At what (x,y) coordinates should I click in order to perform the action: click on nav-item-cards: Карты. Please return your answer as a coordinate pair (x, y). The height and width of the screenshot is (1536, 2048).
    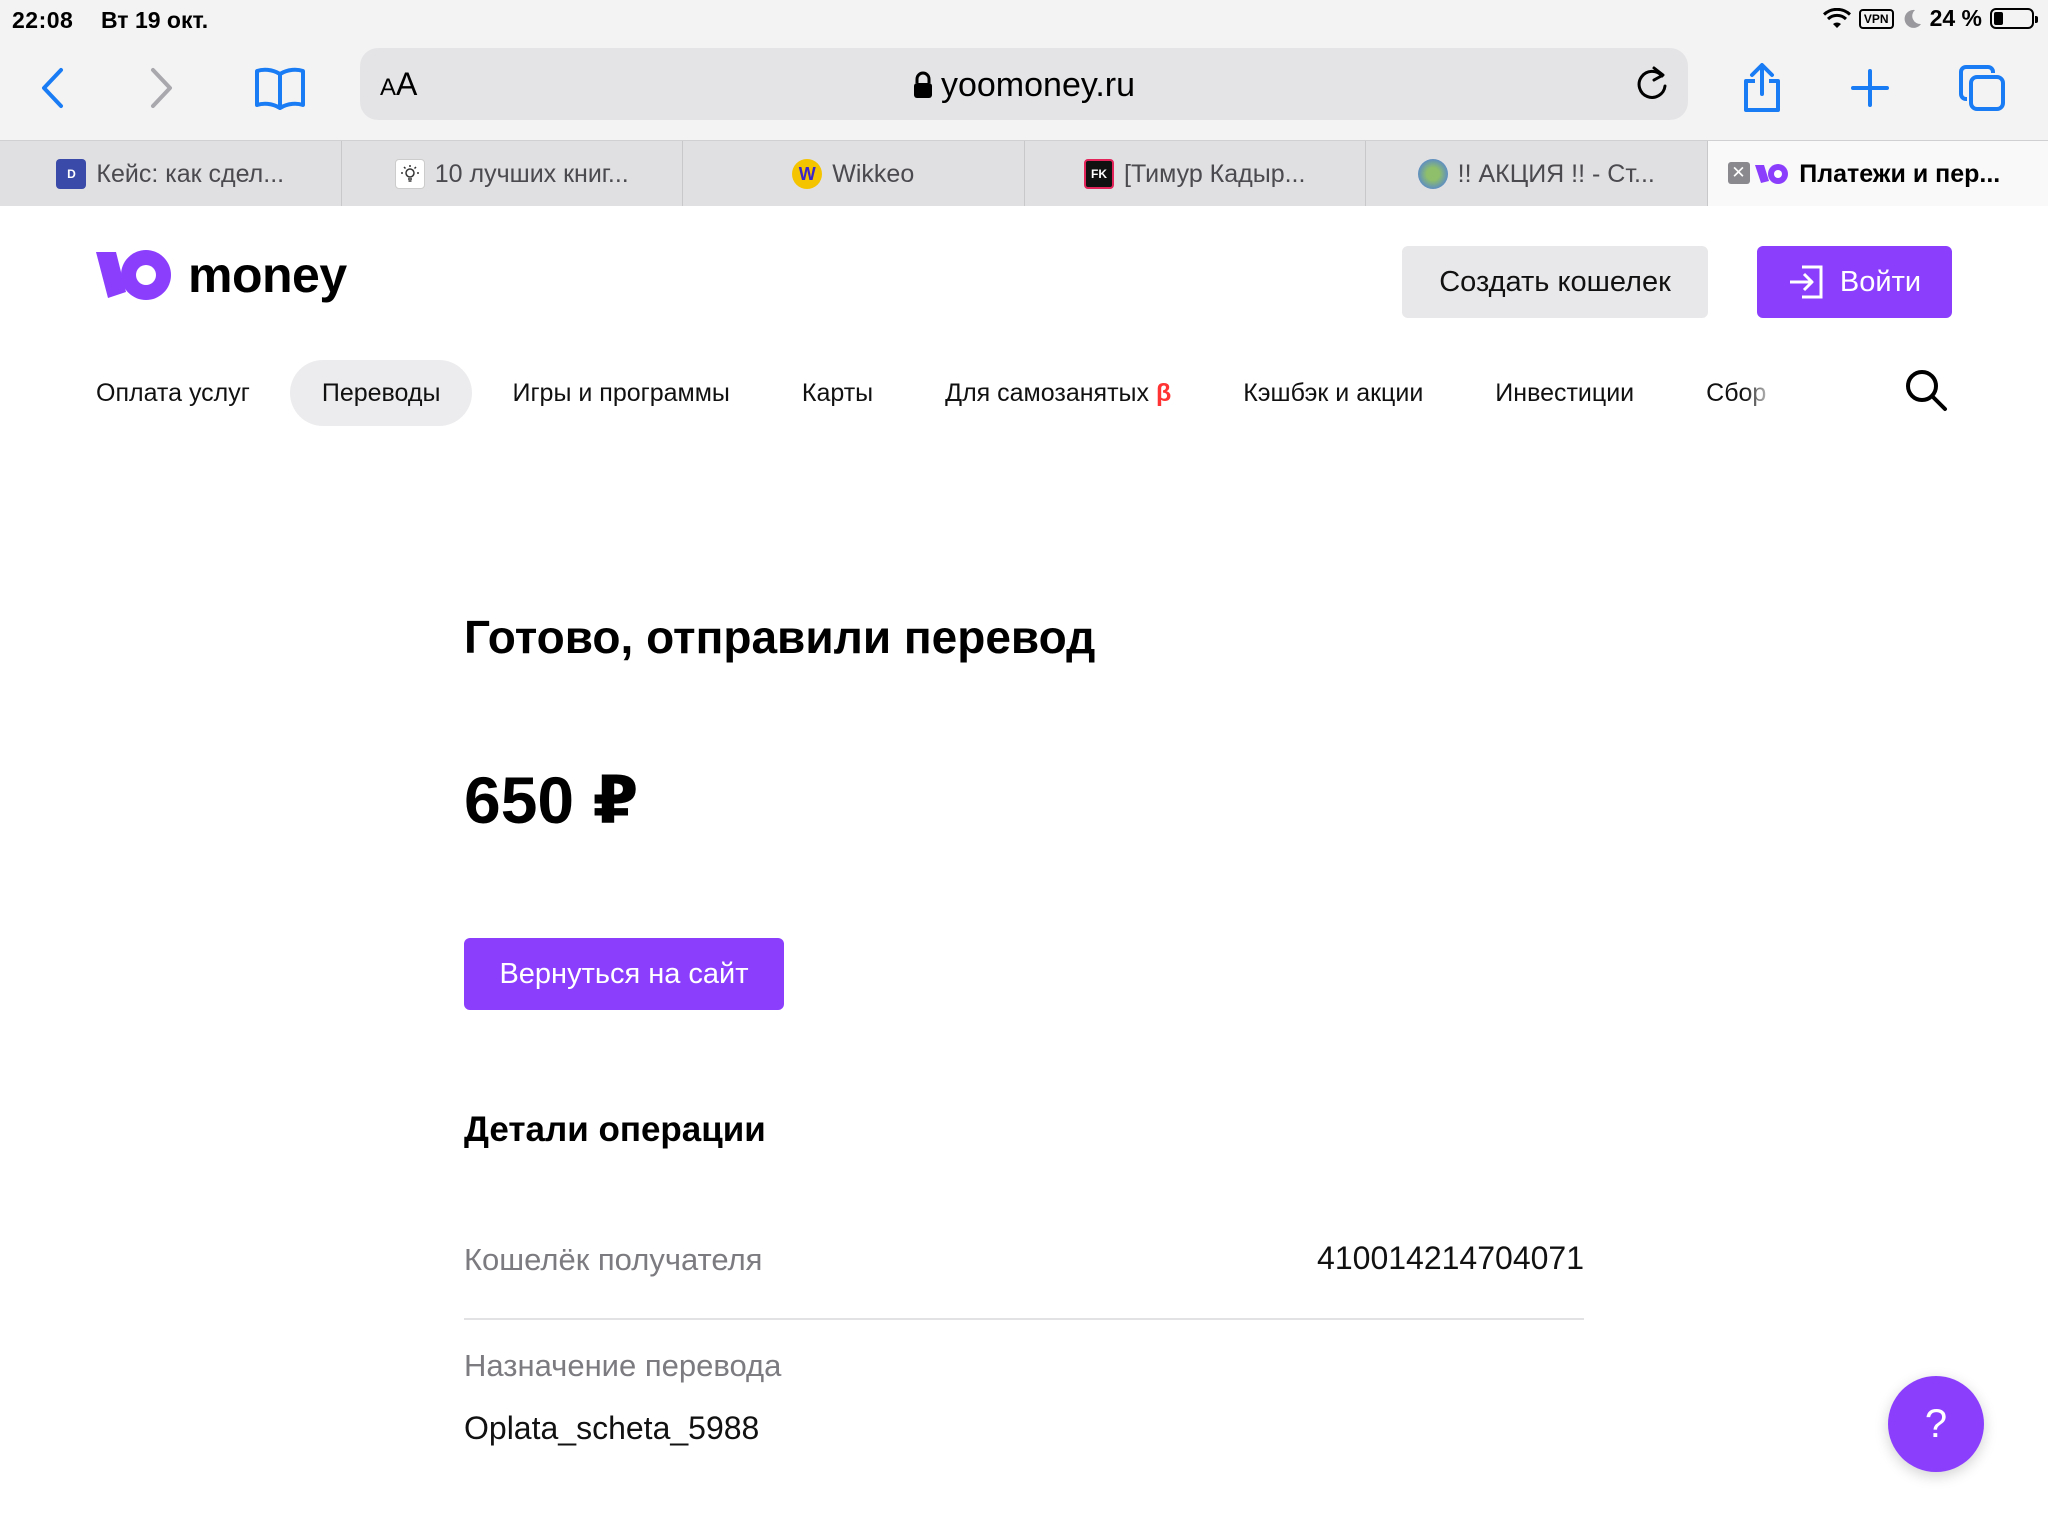
    Looking at the image, I should click on (837, 393).